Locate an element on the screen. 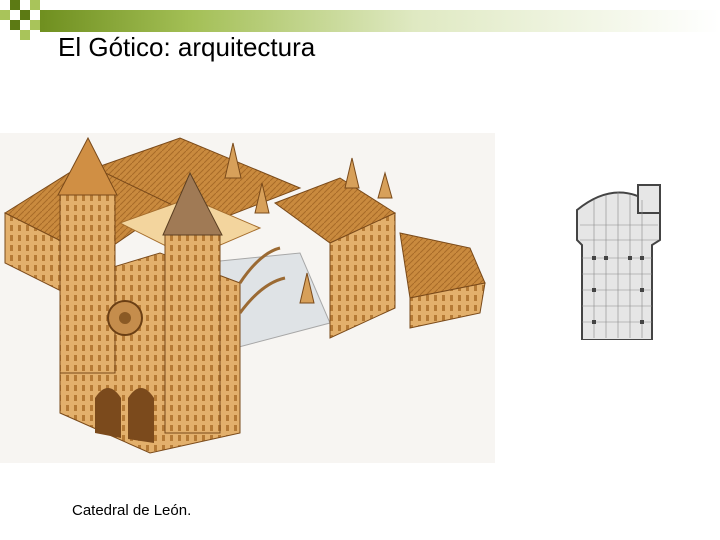 This screenshot has width=720, height=540. image-caption: Catedral de León. is located at coordinates (132, 510).